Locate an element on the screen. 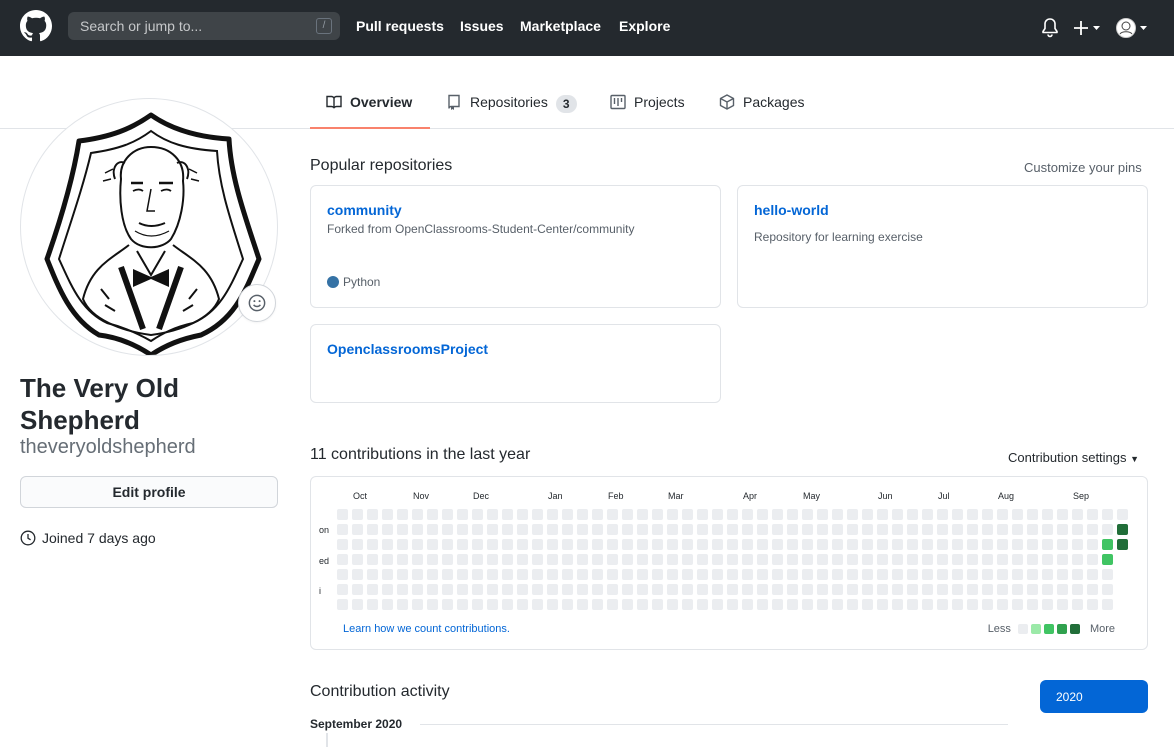 Image resolution: width=1174 pixels, height=747 pixels. customize-pins-link: Customize your pins is located at coordinates (1083, 167).